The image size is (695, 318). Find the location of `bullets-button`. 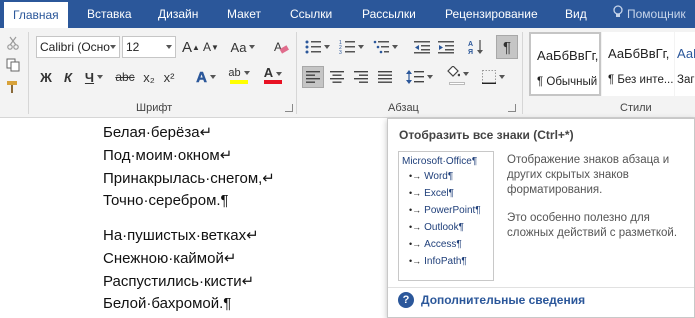

bullets-button is located at coordinates (317, 47).